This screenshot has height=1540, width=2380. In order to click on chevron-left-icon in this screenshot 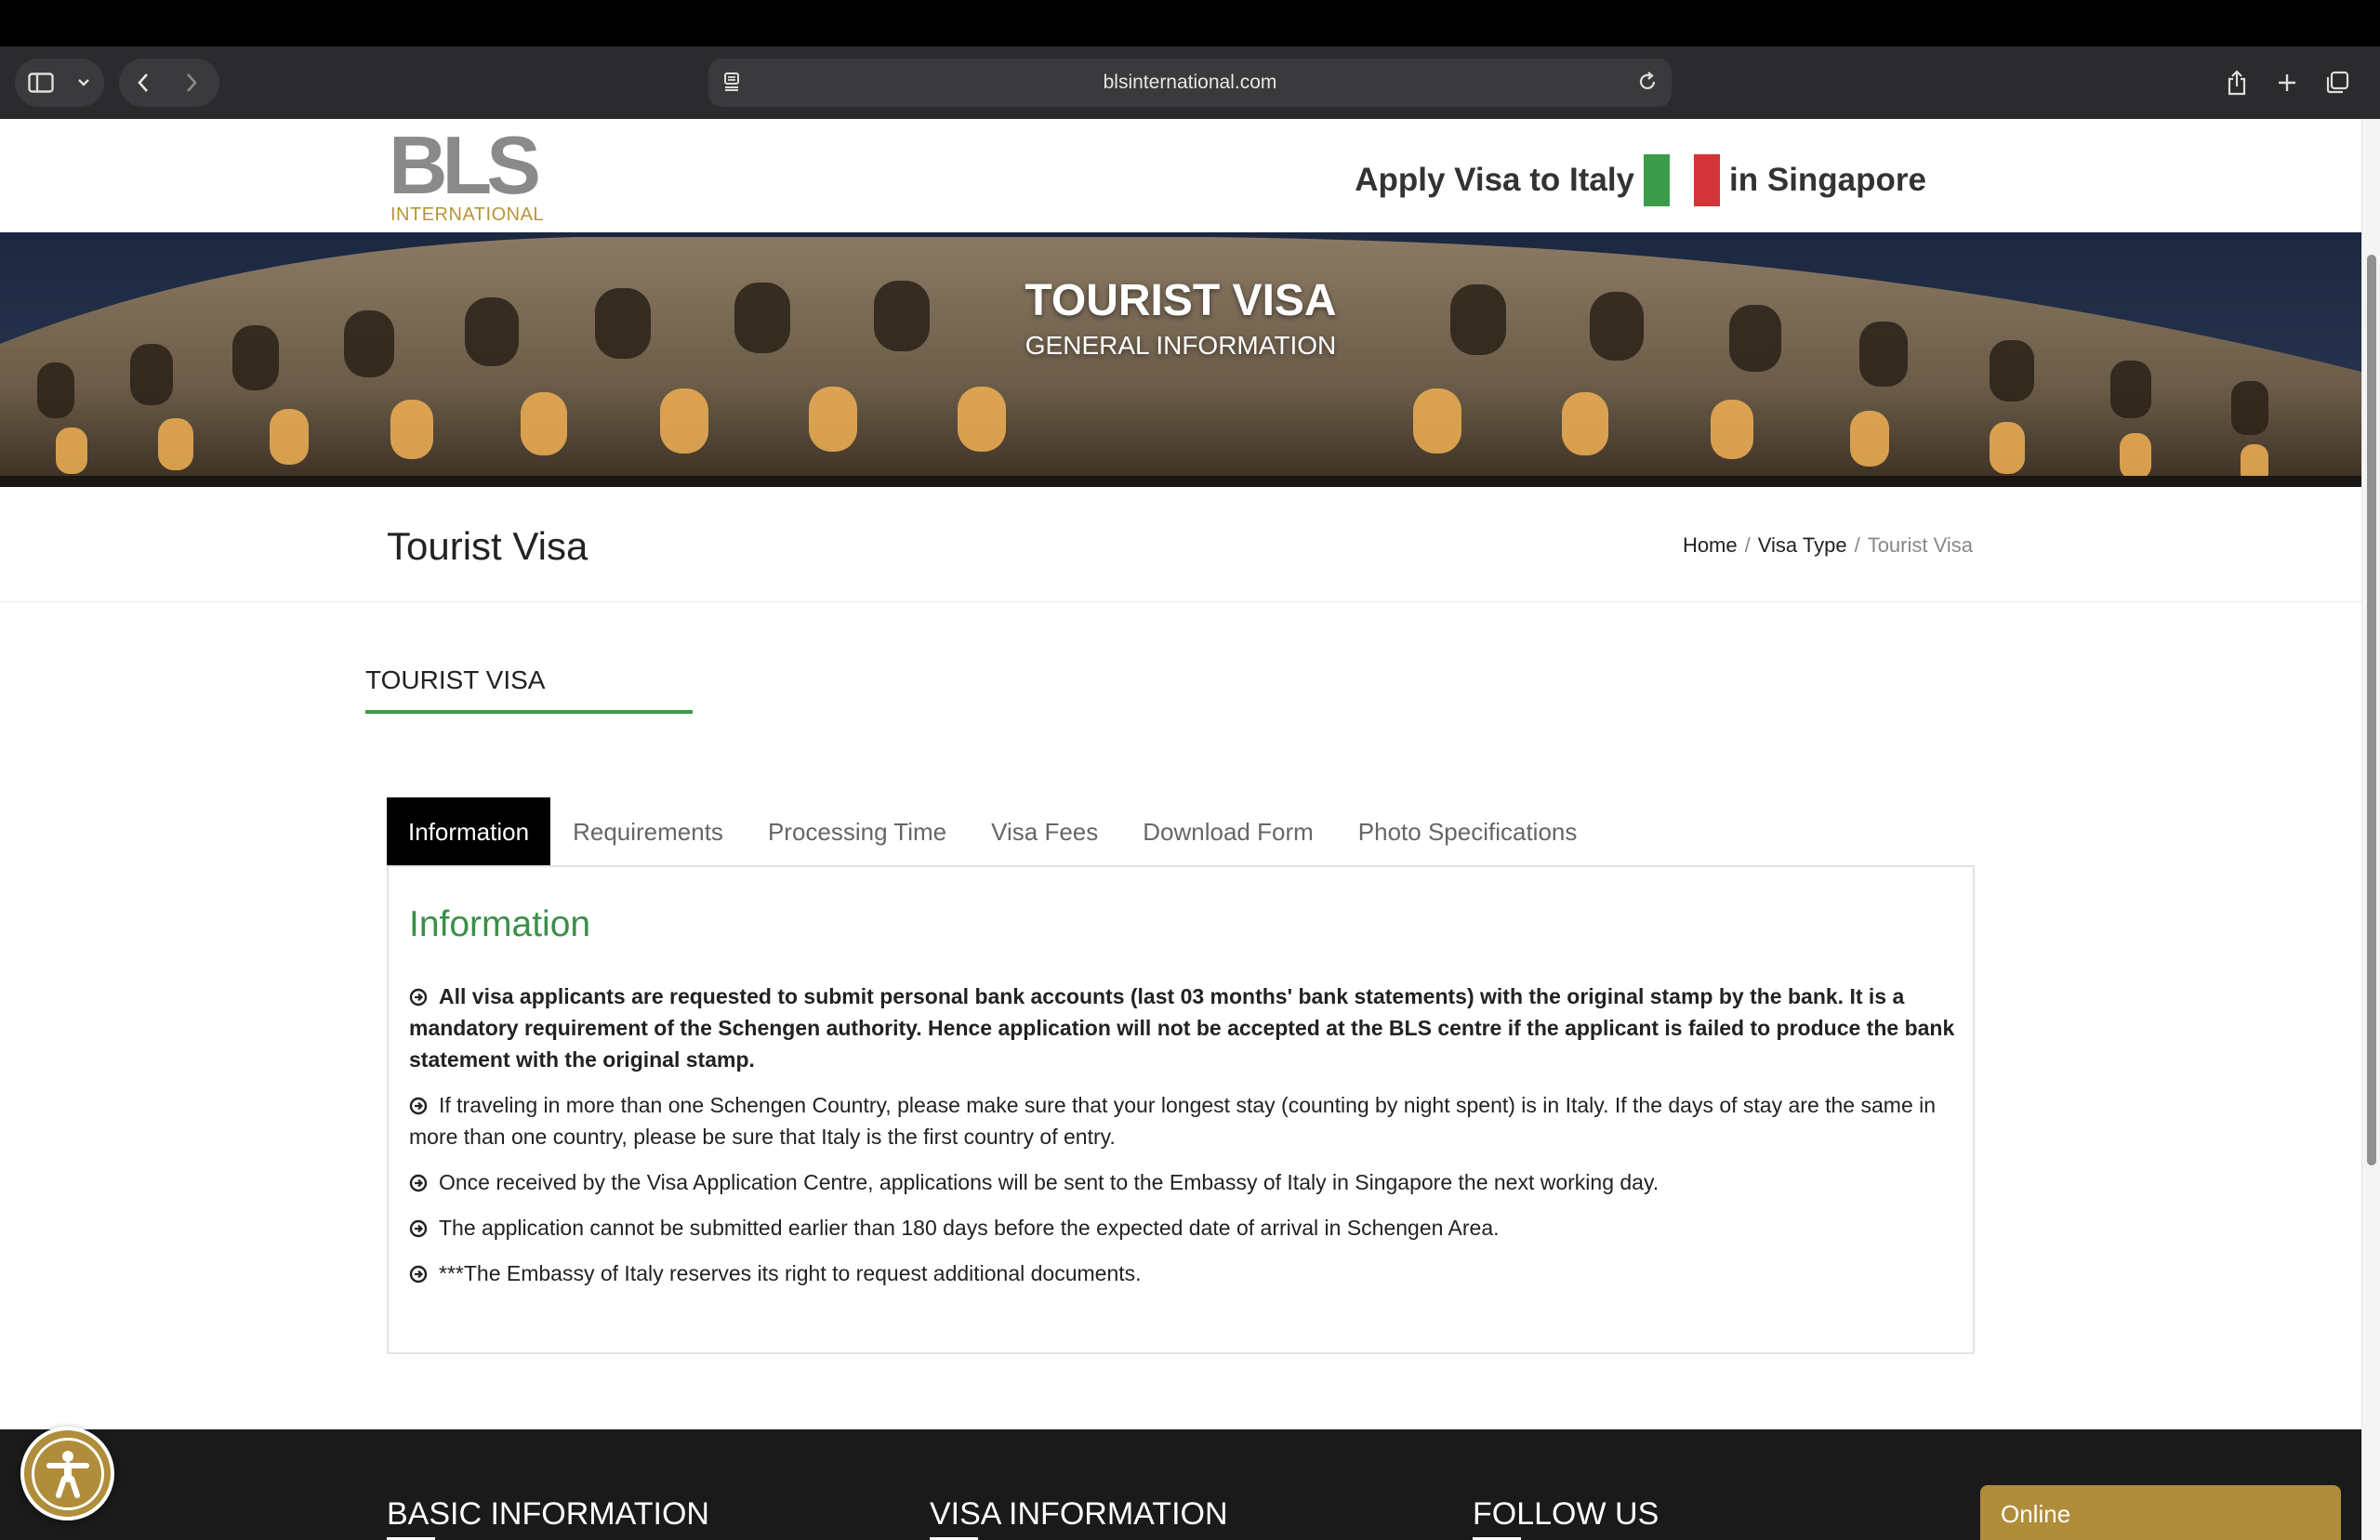, I will do `click(143, 83)`.